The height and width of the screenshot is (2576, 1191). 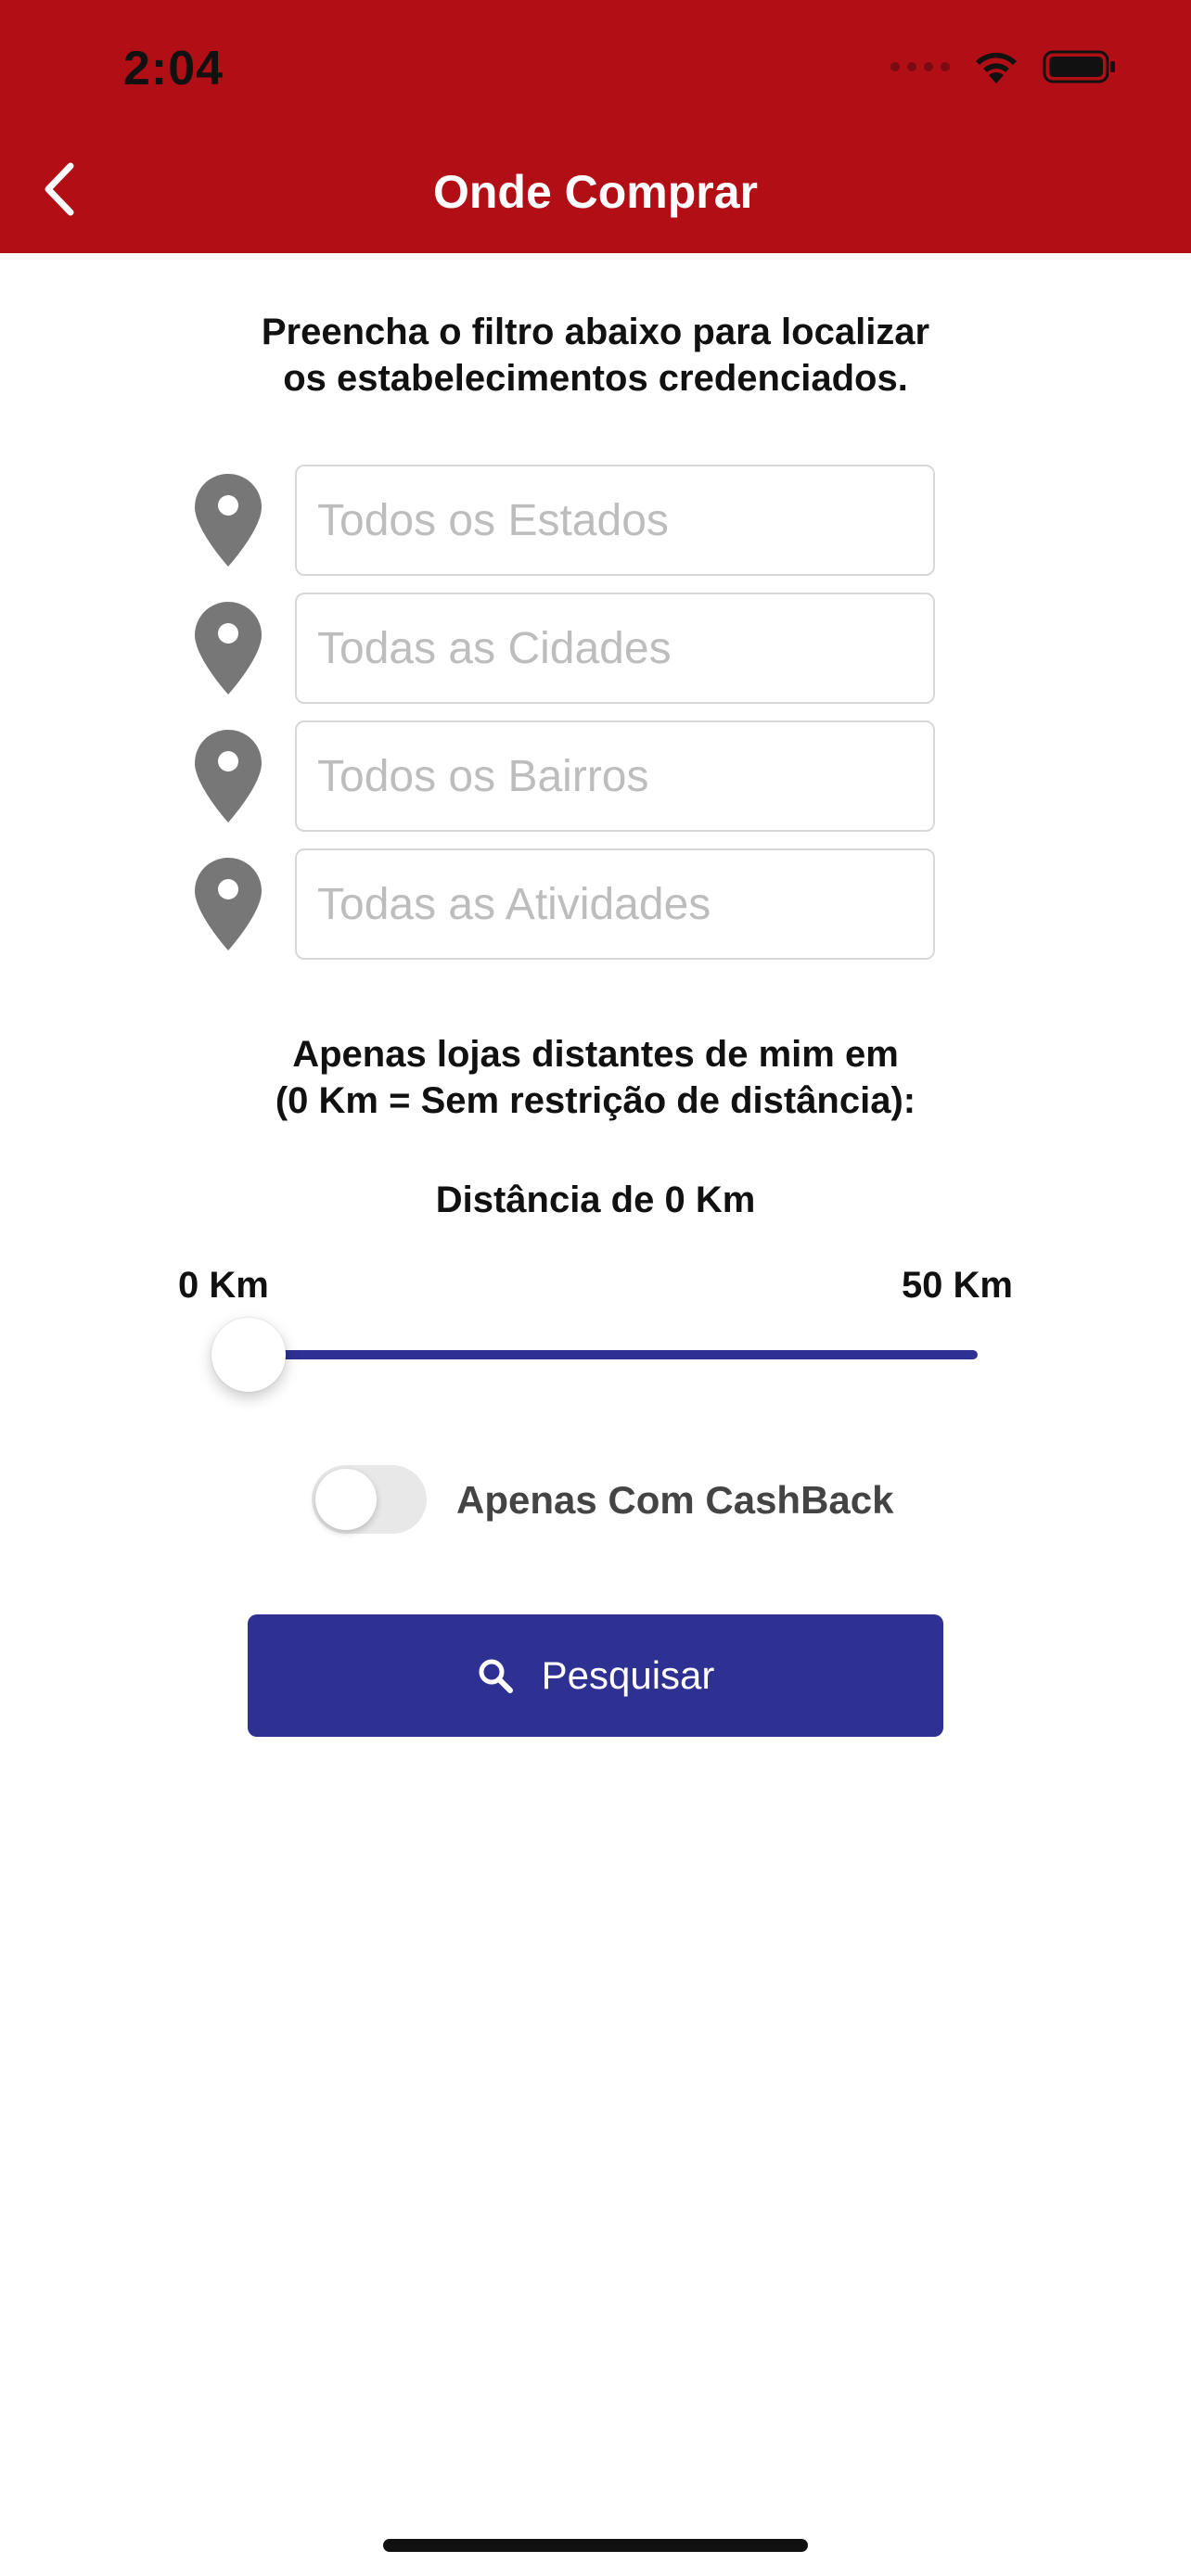 I want to click on distance-slider-thumb, so click(x=248, y=1355).